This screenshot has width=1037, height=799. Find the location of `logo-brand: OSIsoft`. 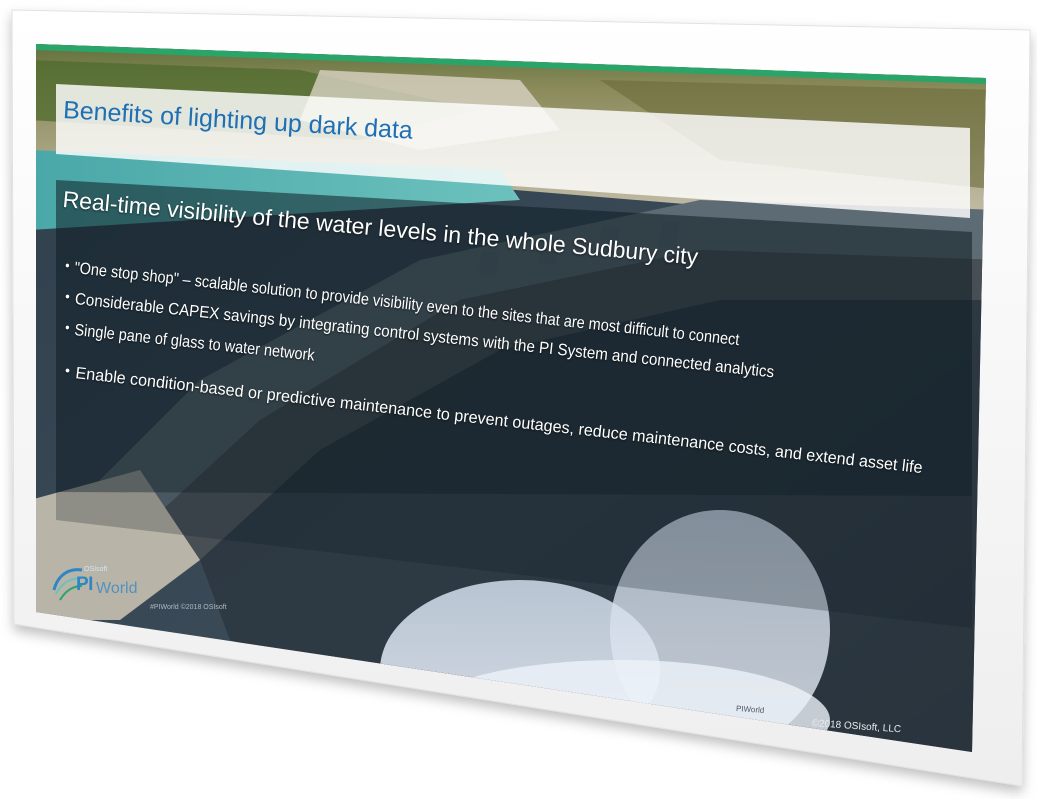

logo-brand: OSIsoft is located at coordinates (96, 569).